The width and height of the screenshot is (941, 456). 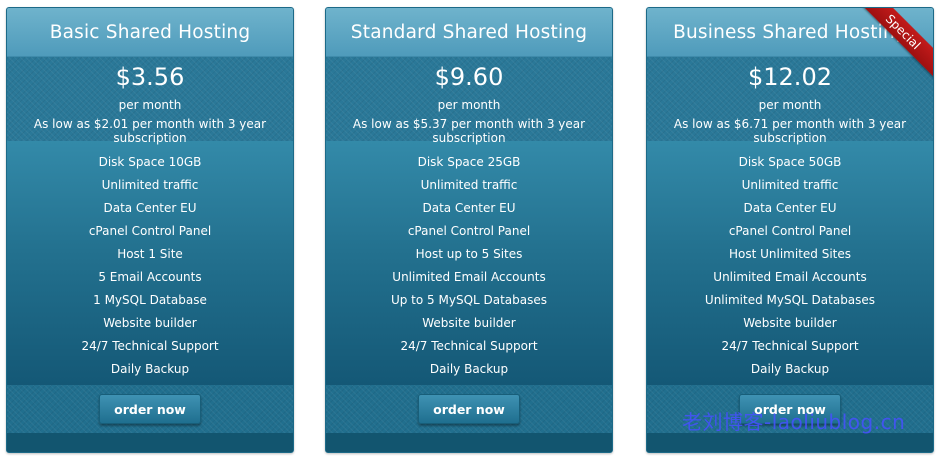 What do you see at coordinates (790, 254) in the screenshot?
I see `feature-item: Host Unlimited Sites` at bounding box center [790, 254].